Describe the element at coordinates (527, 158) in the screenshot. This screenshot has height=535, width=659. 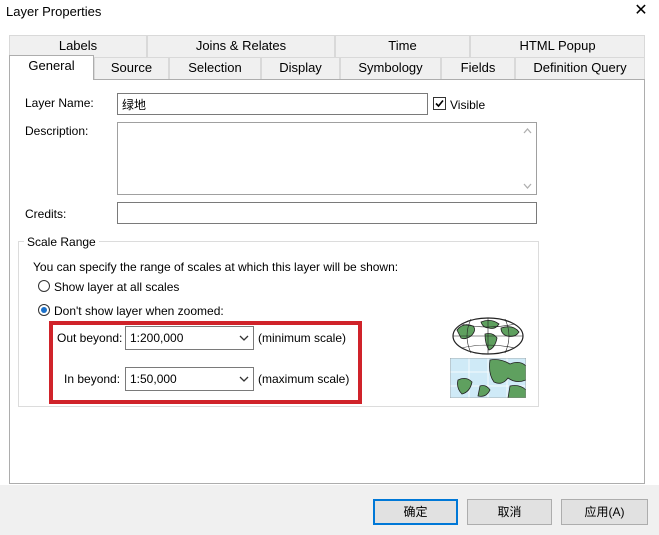
I see `description-scrollbar` at that location.